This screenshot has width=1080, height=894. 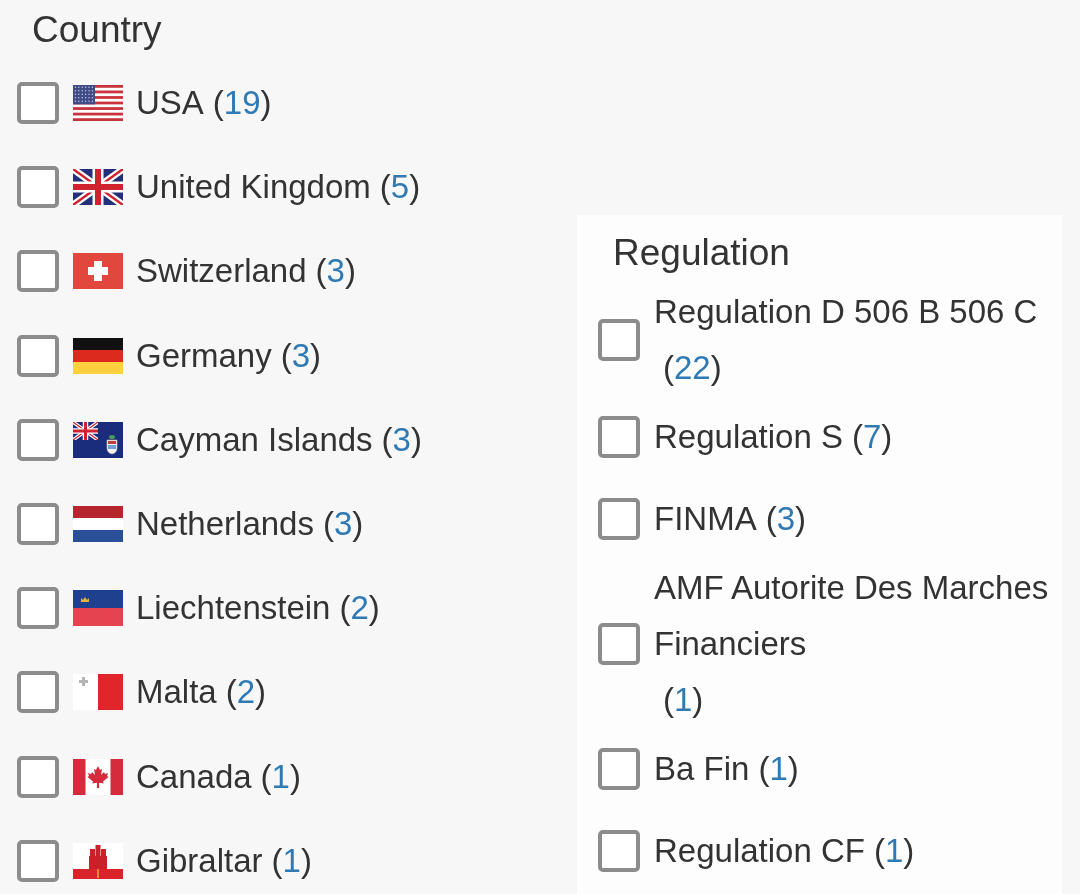 I want to click on cayman-flag-icon, so click(x=98, y=439).